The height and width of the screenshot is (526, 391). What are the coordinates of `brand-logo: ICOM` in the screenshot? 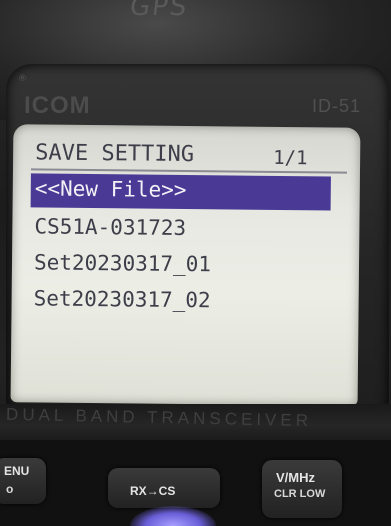 It's located at (57, 105).